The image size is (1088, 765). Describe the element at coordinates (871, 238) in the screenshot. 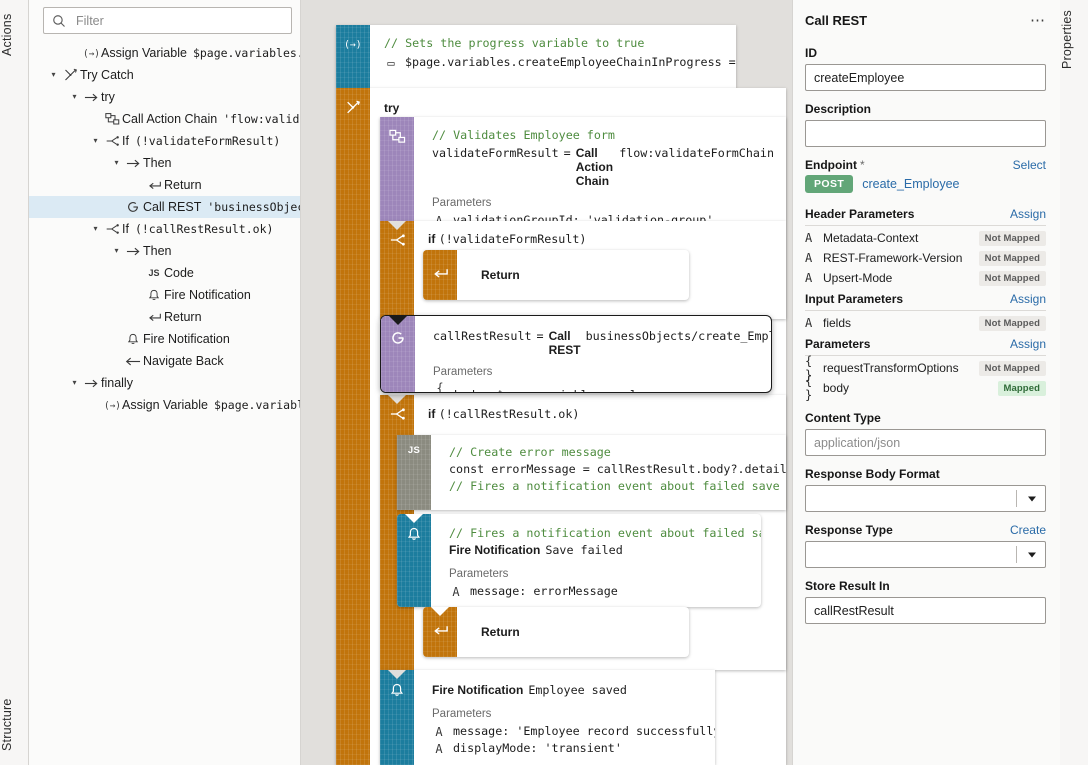

I see `header-parameter-name: Metadata-Context` at that location.